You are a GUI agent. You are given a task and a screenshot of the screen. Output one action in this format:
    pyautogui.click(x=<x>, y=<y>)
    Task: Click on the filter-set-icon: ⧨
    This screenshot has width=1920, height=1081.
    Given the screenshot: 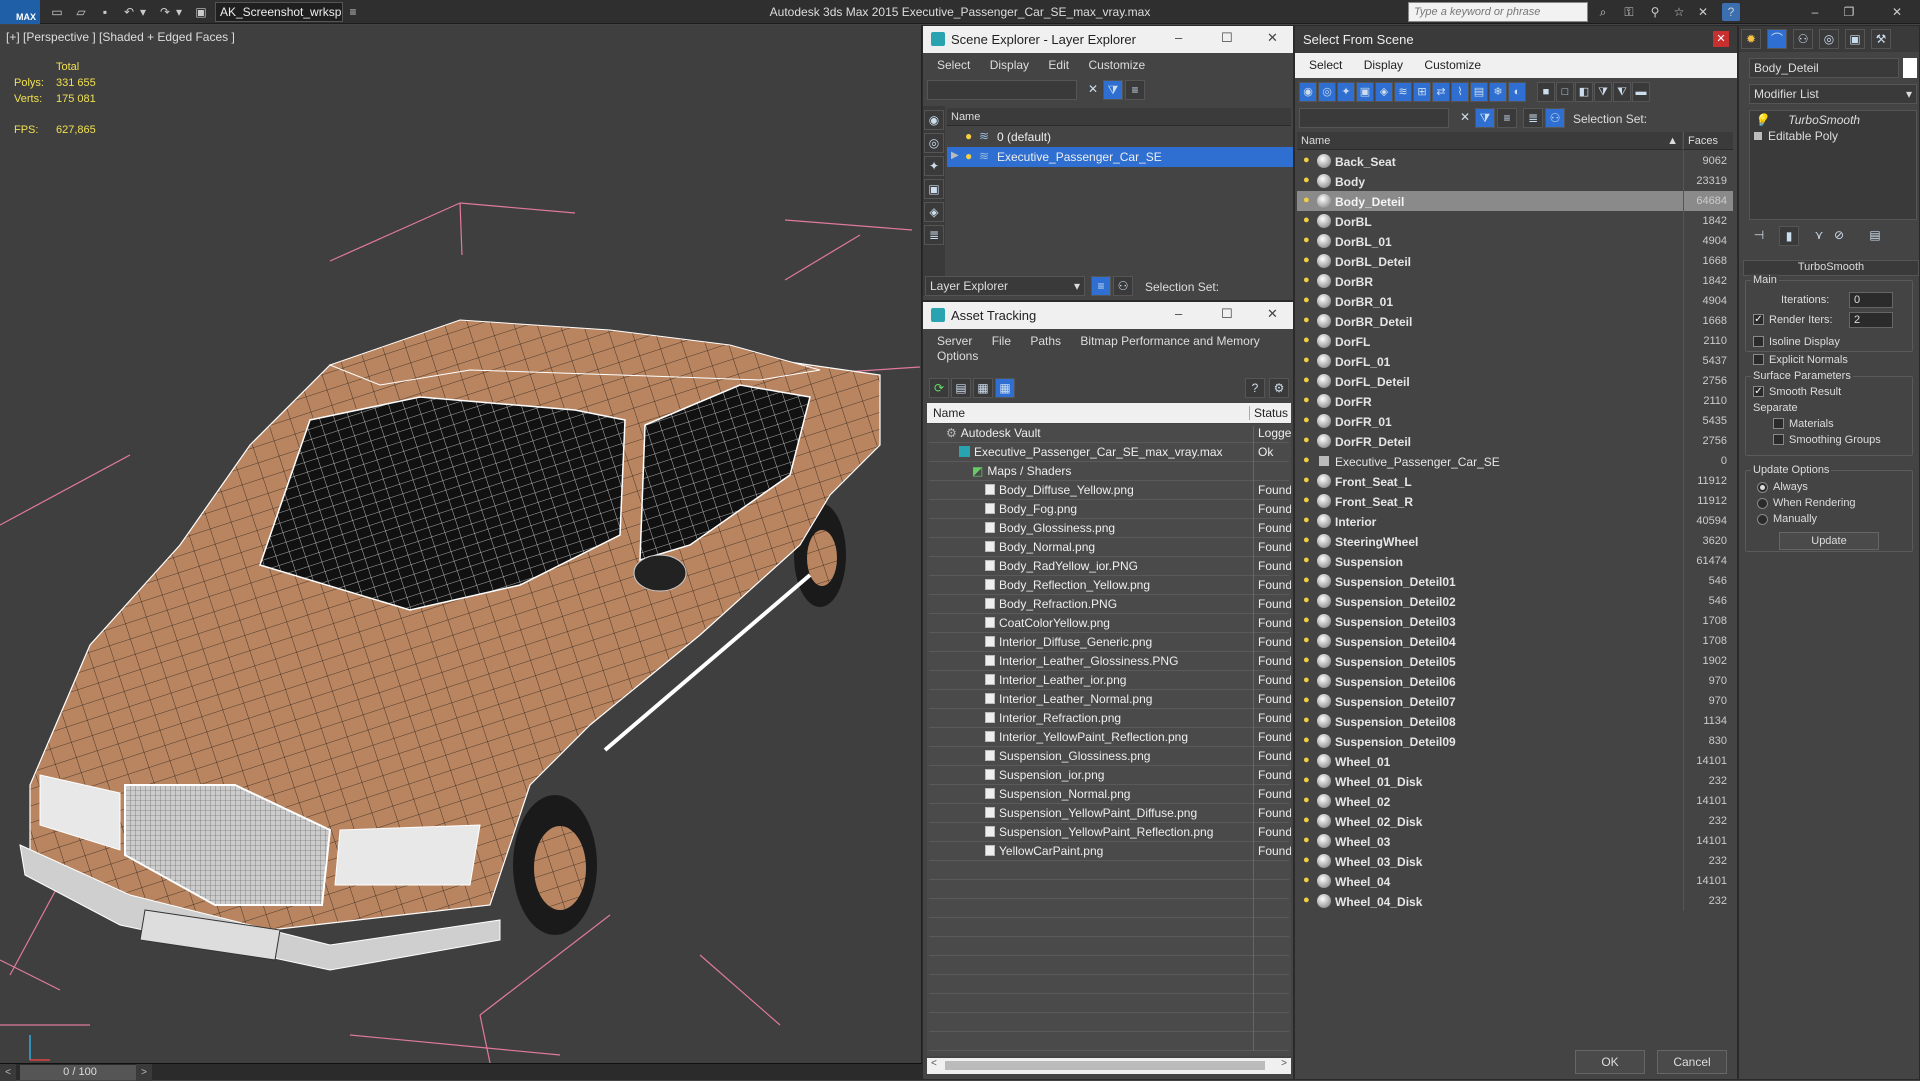 What is the action you would take?
    pyautogui.click(x=1622, y=92)
    